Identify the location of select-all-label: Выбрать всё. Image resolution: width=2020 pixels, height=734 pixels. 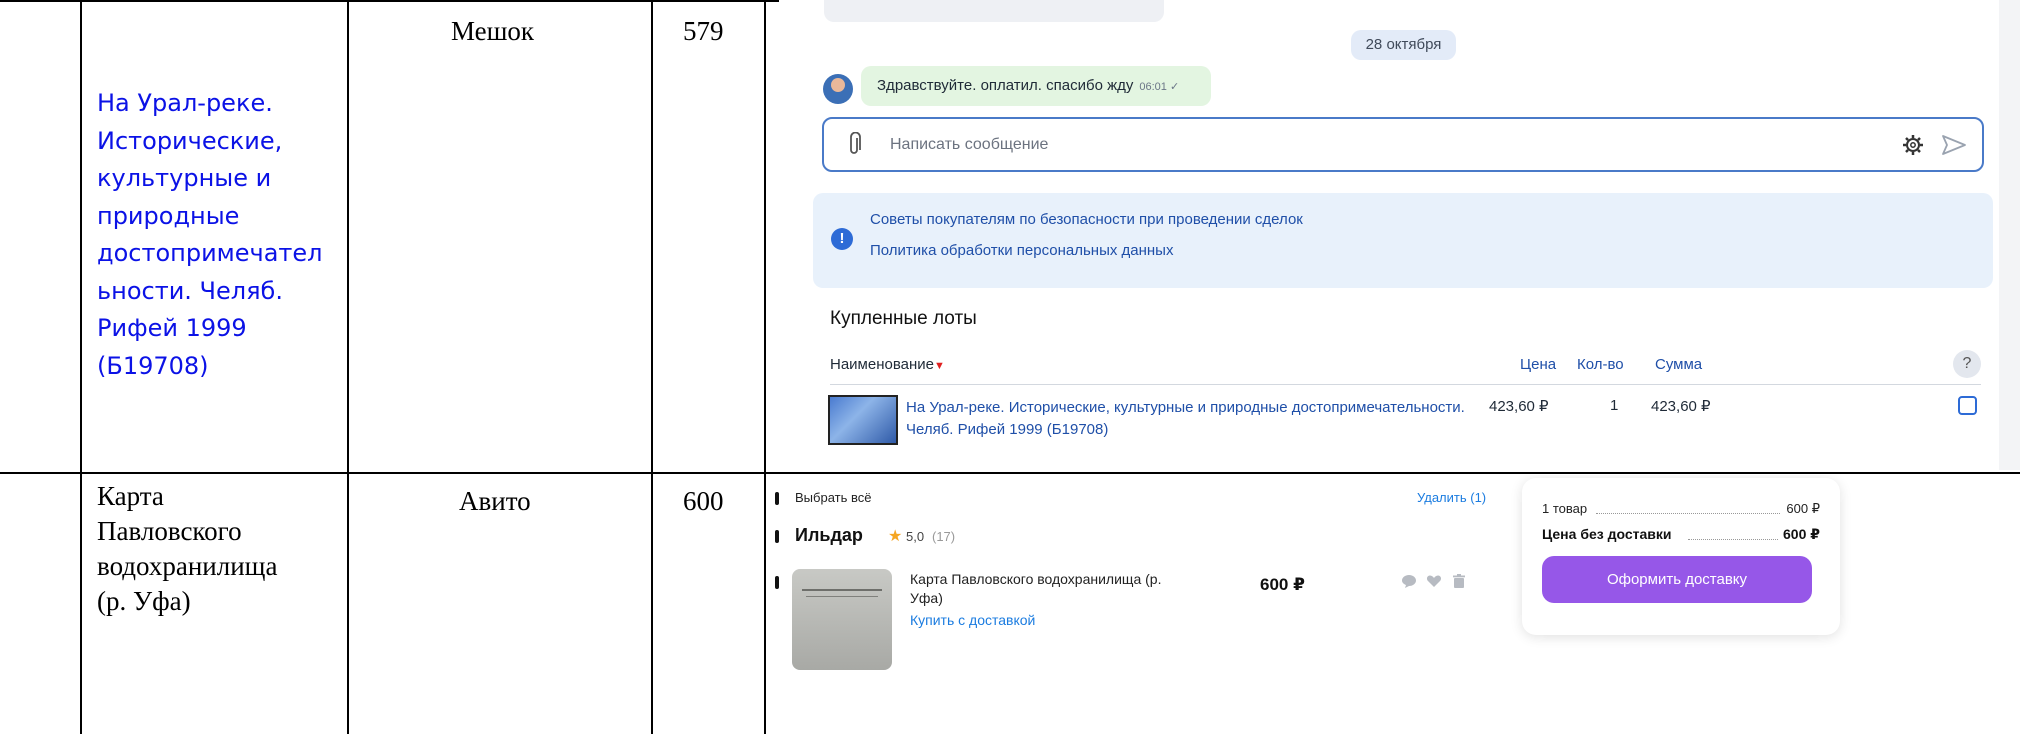
(833, 497).